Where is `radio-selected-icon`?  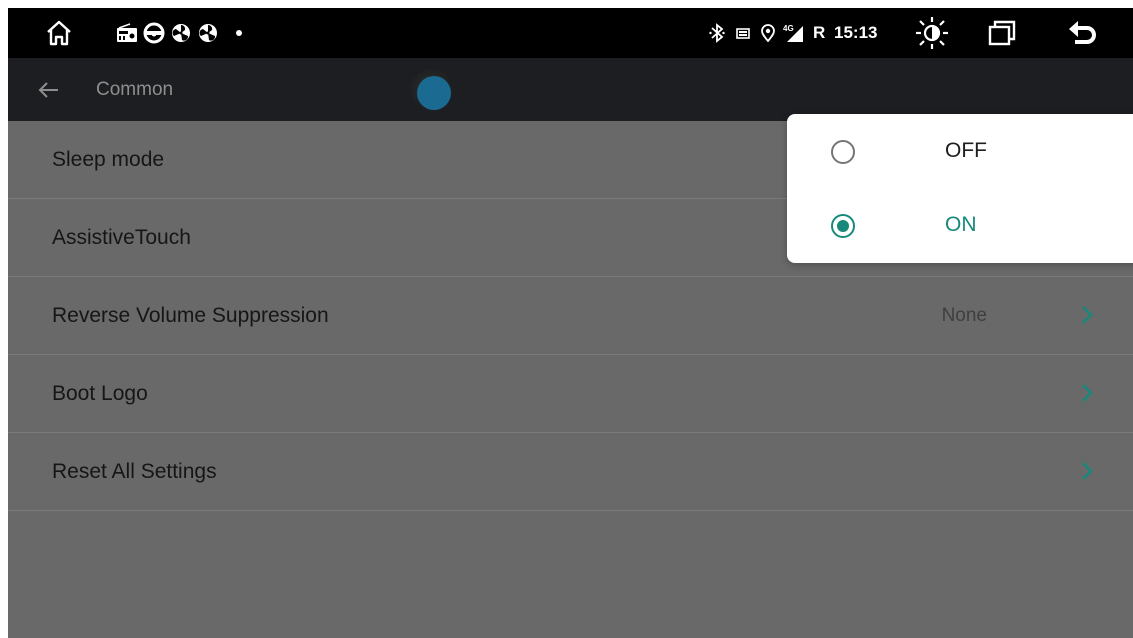
radio-selected-icon is located at coordinates (843, 226).